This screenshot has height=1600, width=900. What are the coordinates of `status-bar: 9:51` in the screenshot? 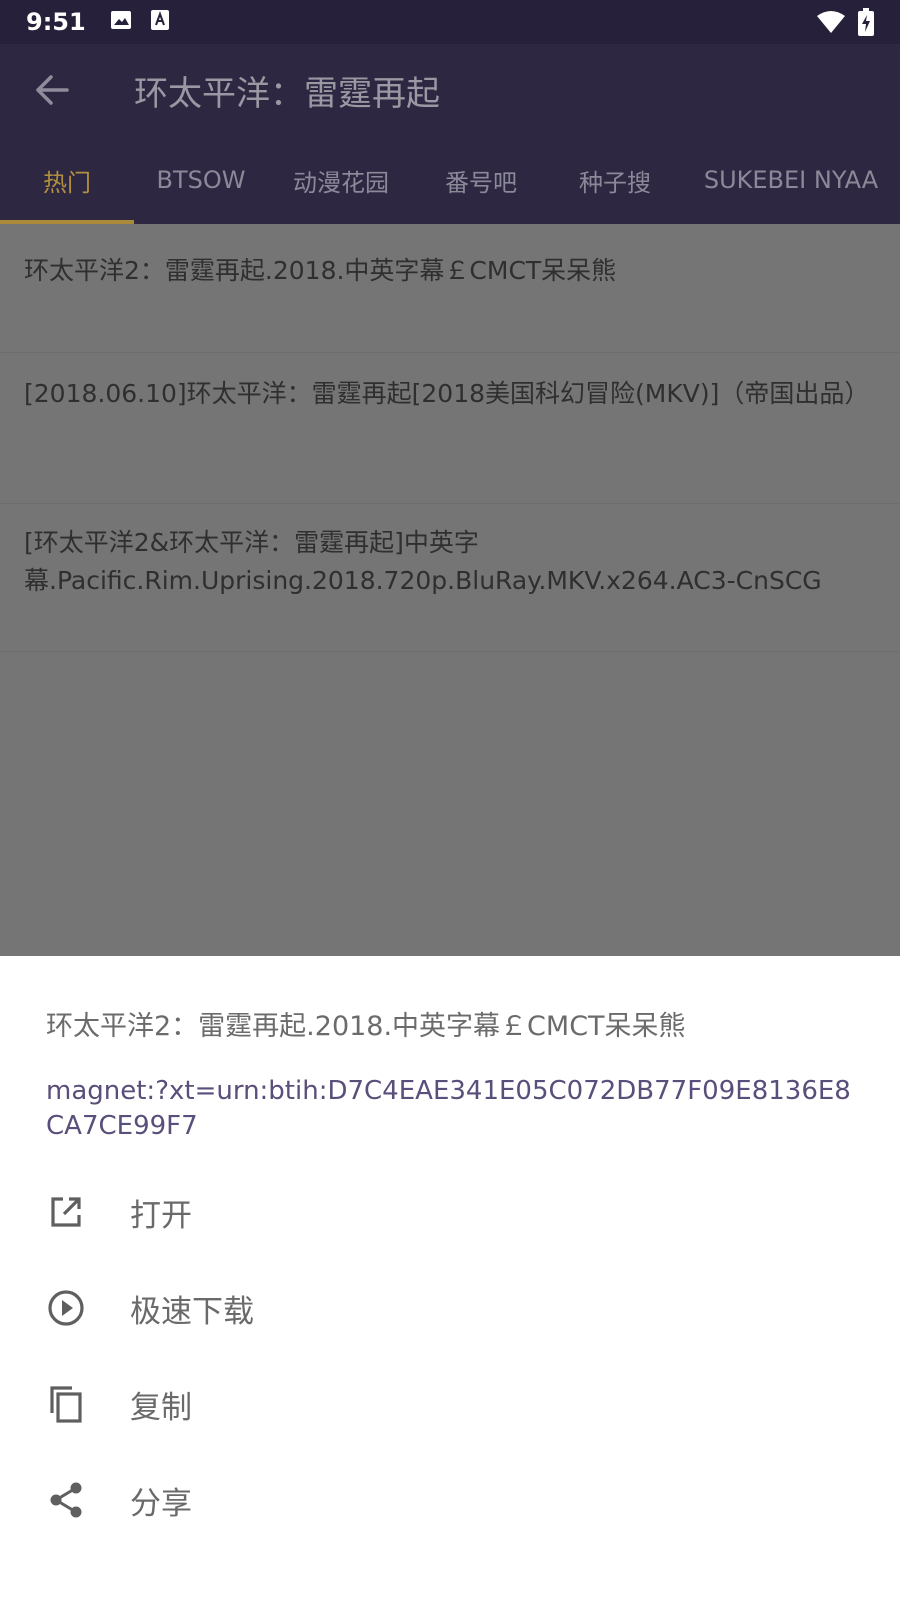 It's located at (450, 22).